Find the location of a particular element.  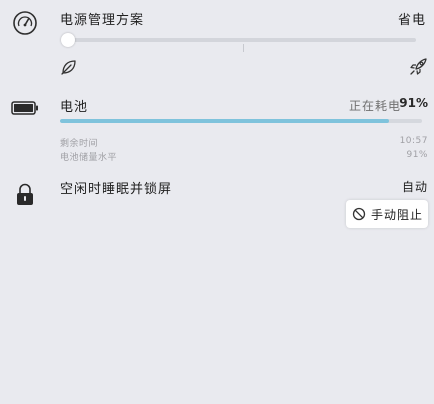

battery-title: 电池 is located at coordinates (74, 107).